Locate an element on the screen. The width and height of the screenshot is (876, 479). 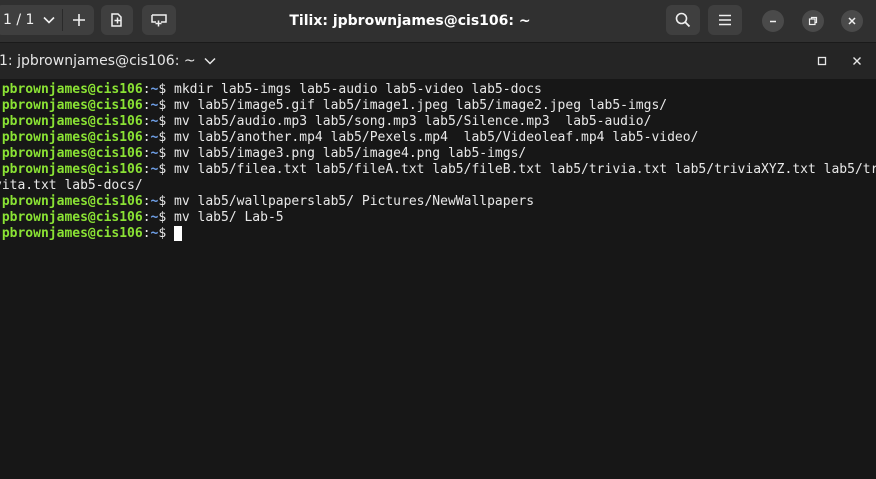
terminal-output-line: vita.txt lab5-docs/ is located at coordinates (71, 186).